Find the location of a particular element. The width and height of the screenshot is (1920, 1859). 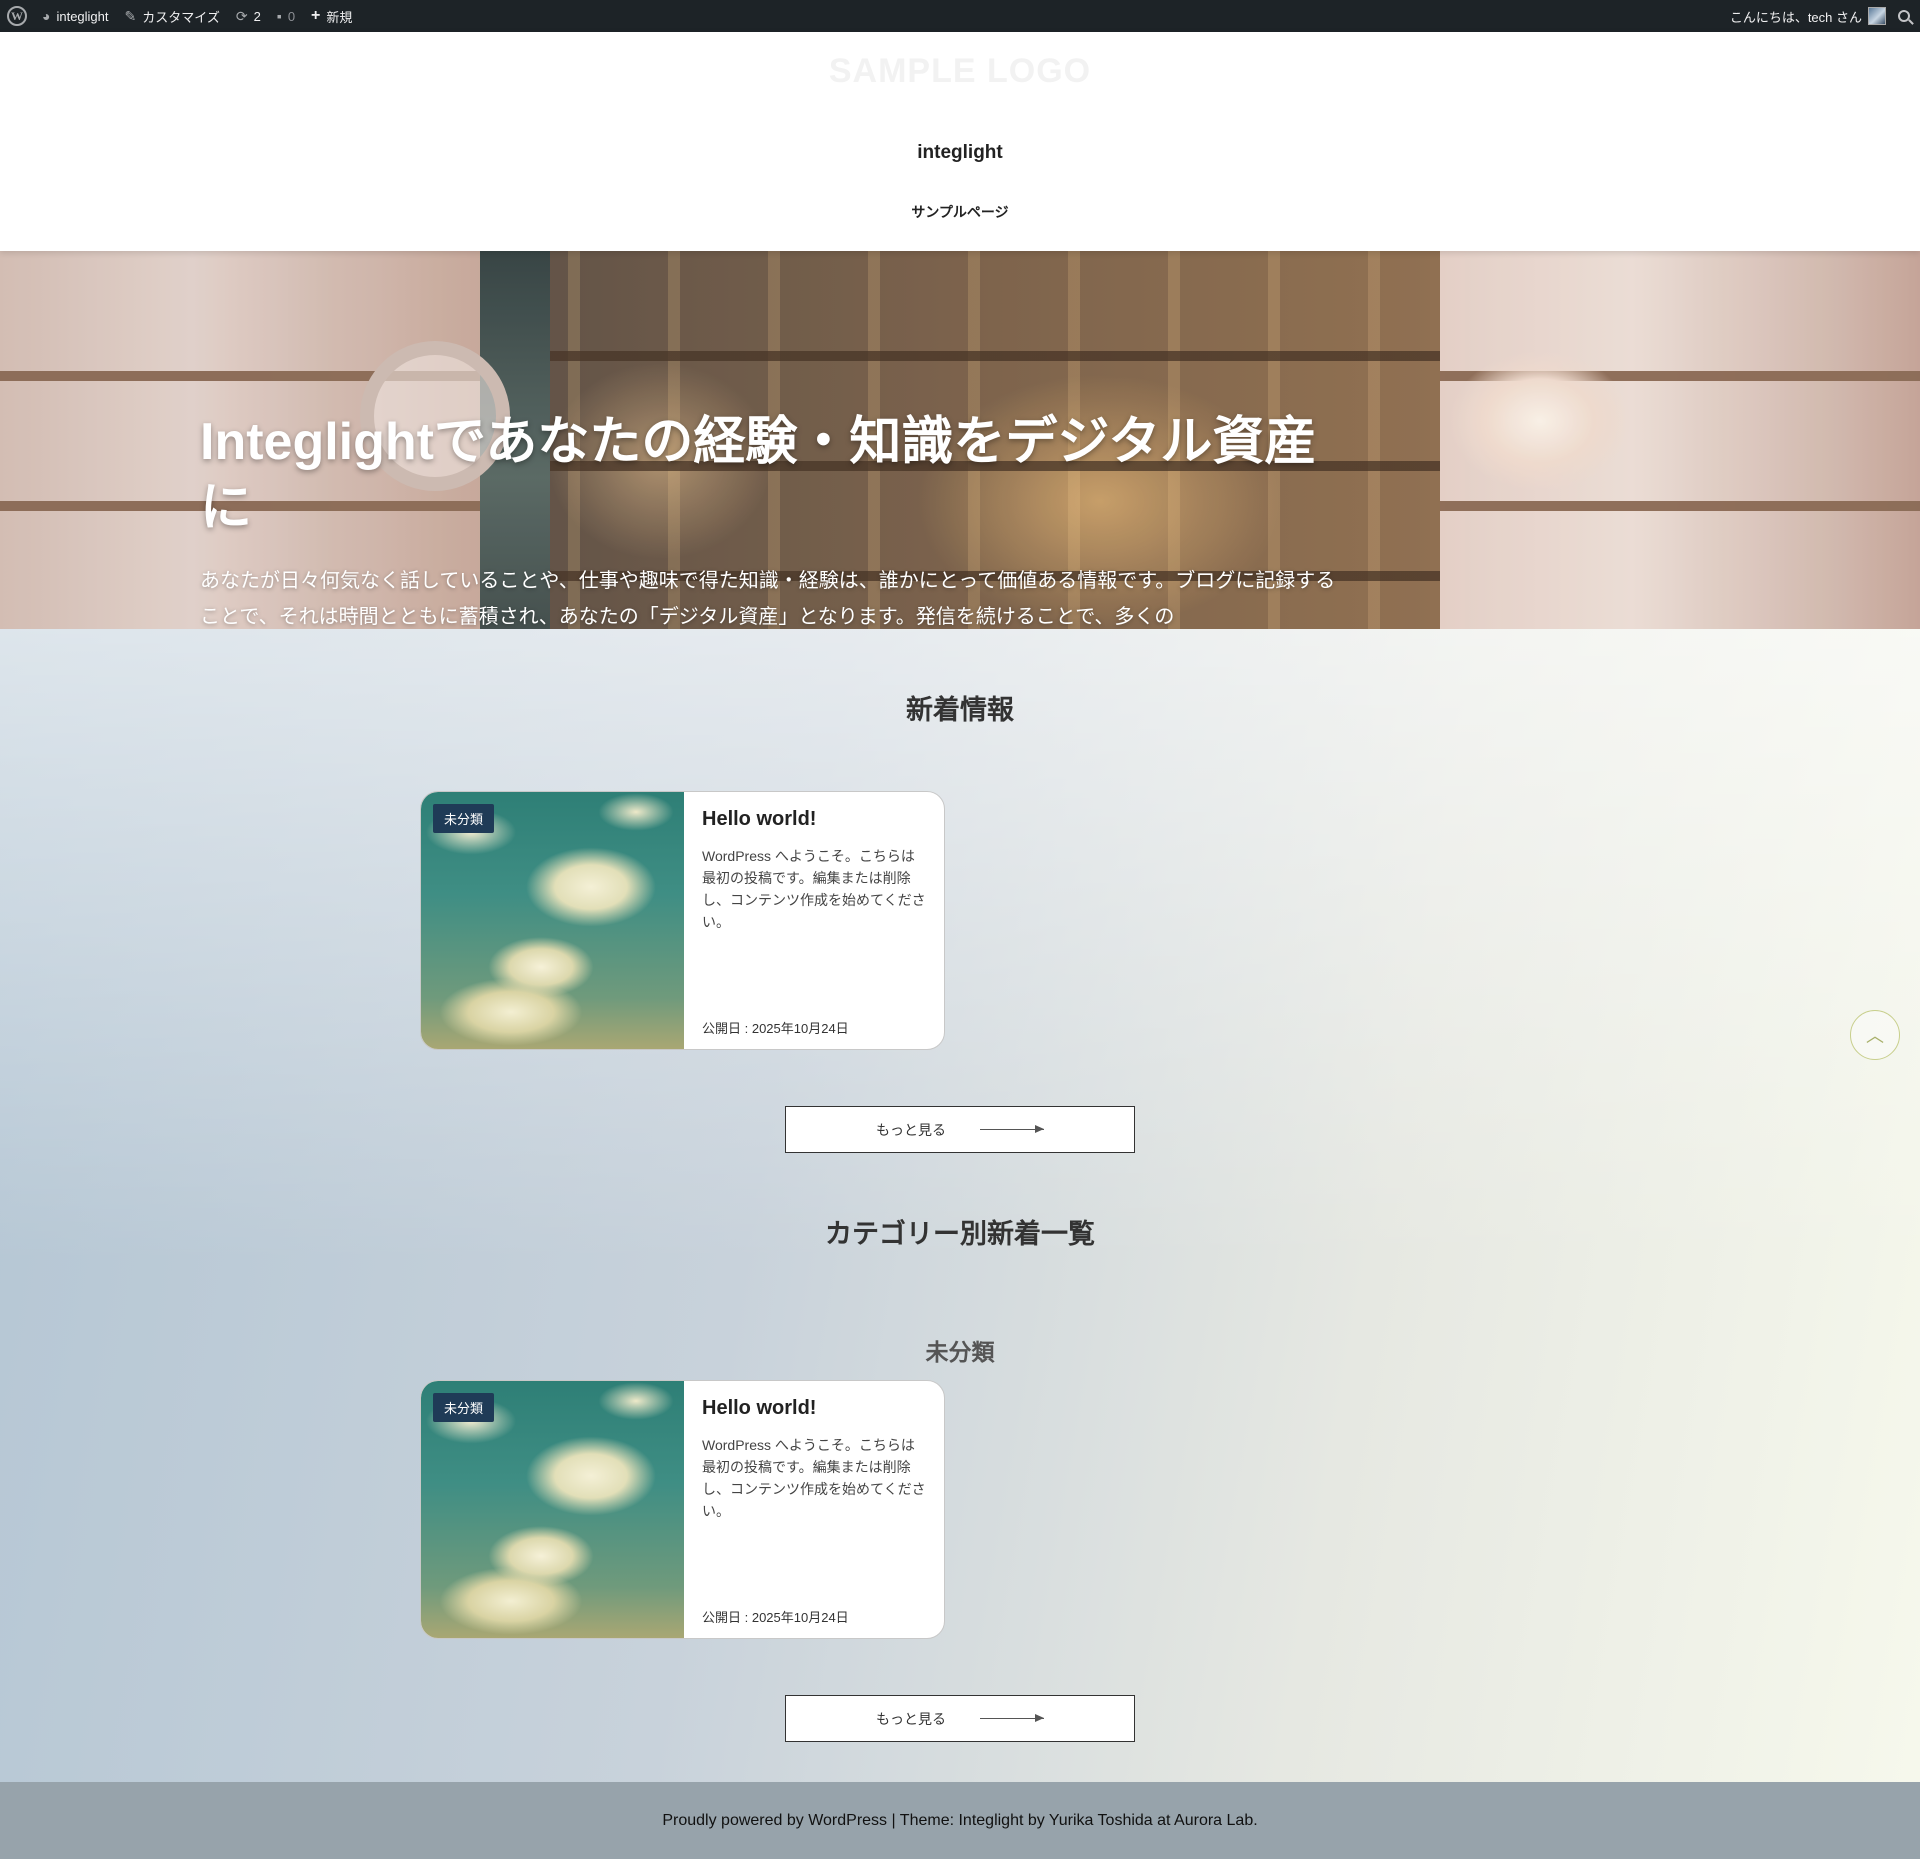

updates-icon: ⟳ is located at coordinates (241, 16).